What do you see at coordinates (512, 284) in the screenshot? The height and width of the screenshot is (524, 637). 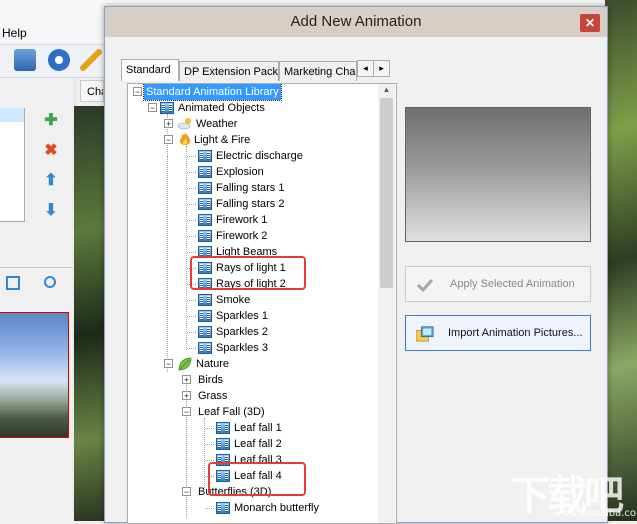 I see `apply-button-label: Apply Selected Animation` at bounding box center [512, 284].